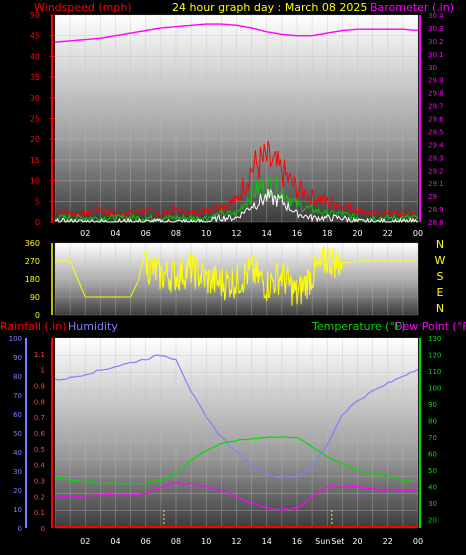 This screenshot has width=466, height=555. I want to click on temp-x-tick-label: 04, so click(115, 541).